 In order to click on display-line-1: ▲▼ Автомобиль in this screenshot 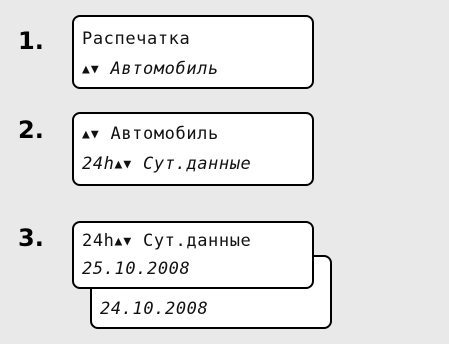, I will do `click(150, 134)`.